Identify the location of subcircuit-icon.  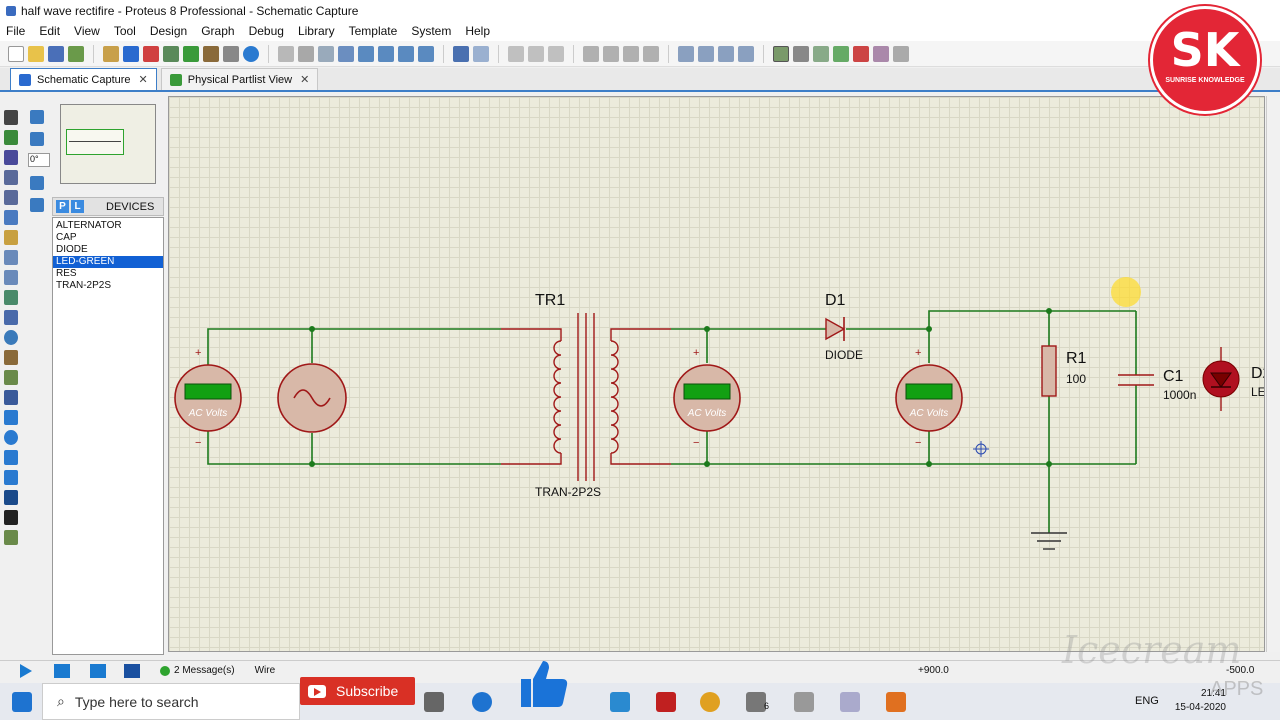
(11, 237).